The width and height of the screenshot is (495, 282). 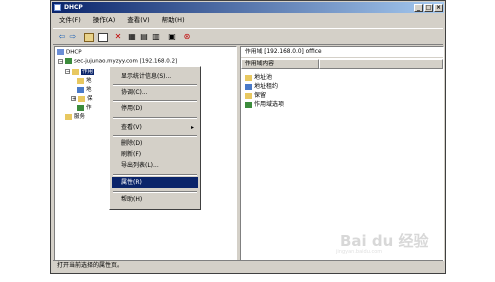 I want to click on close-button: ×, so click(x=438, y=8).